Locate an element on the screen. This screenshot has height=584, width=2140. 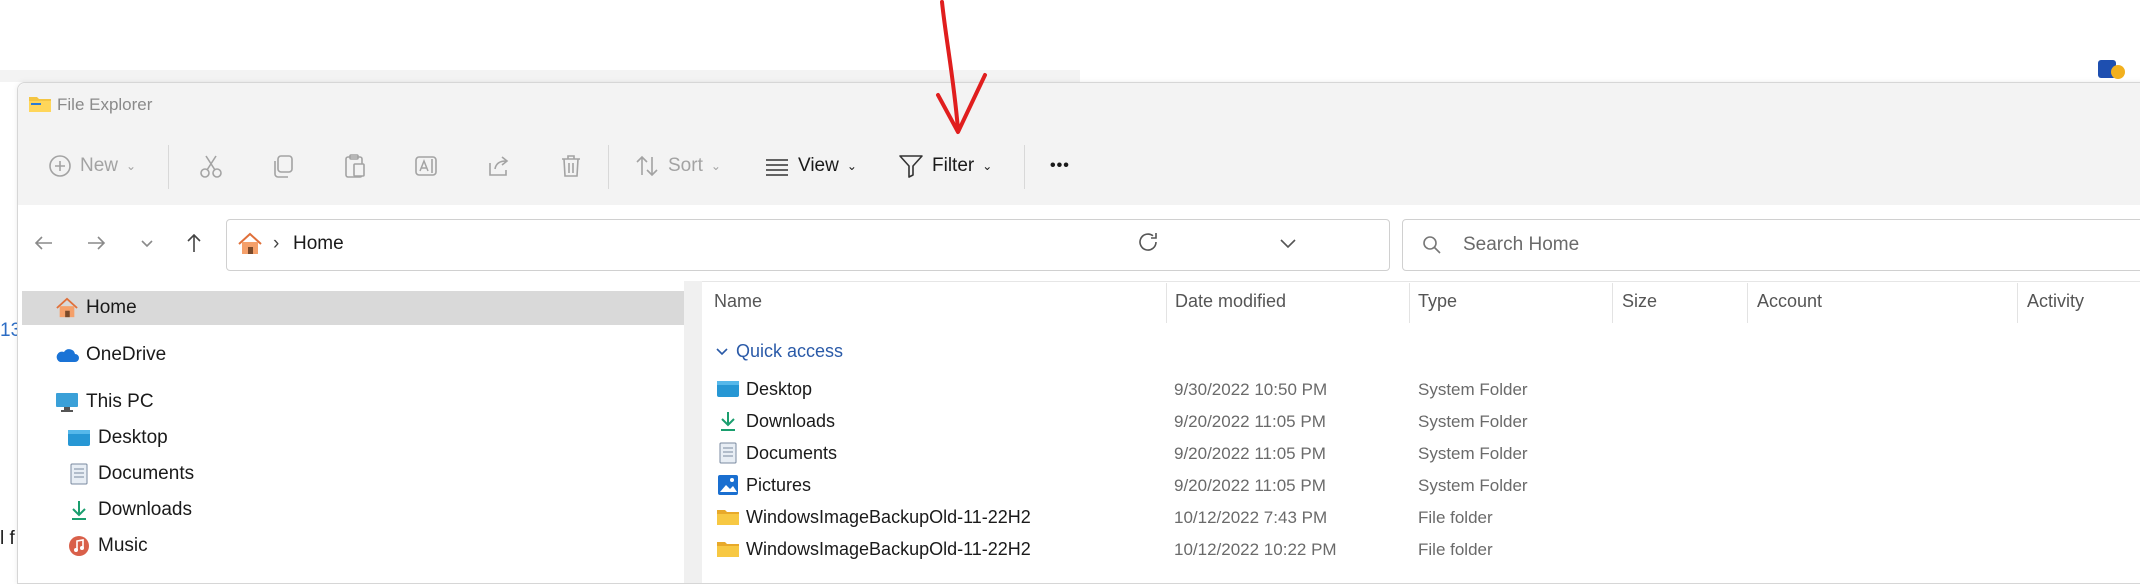
sidebar-item-home: Home is located at coordinates (353, 308).